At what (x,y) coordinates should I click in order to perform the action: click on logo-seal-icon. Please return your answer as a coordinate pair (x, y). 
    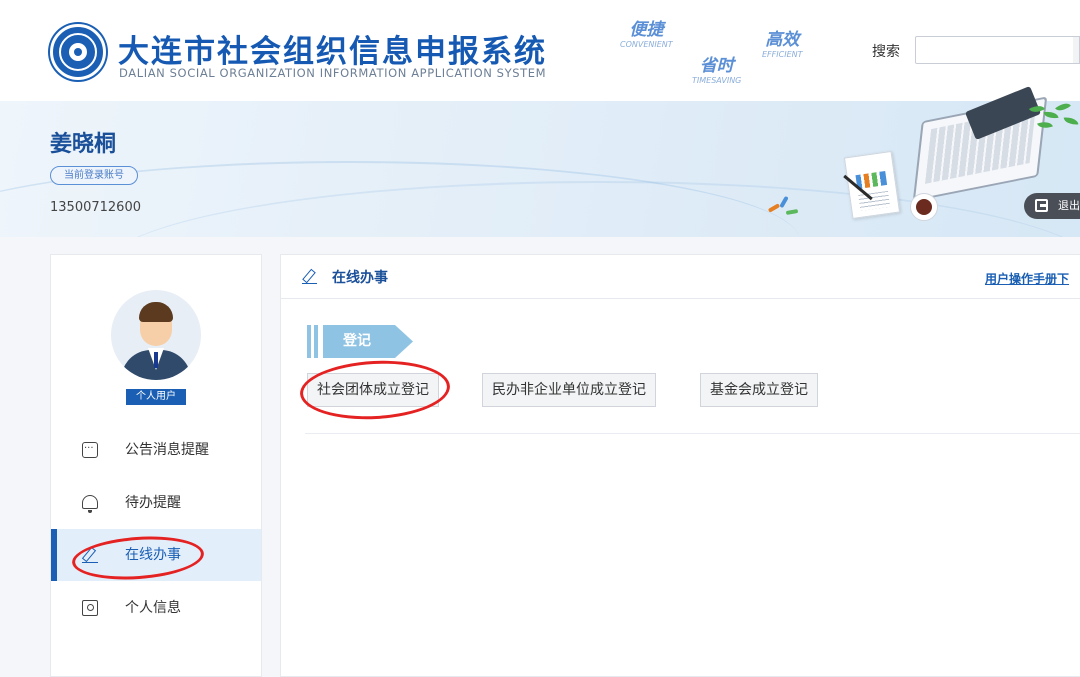
    Looking at the image, I should click on (78, 52).